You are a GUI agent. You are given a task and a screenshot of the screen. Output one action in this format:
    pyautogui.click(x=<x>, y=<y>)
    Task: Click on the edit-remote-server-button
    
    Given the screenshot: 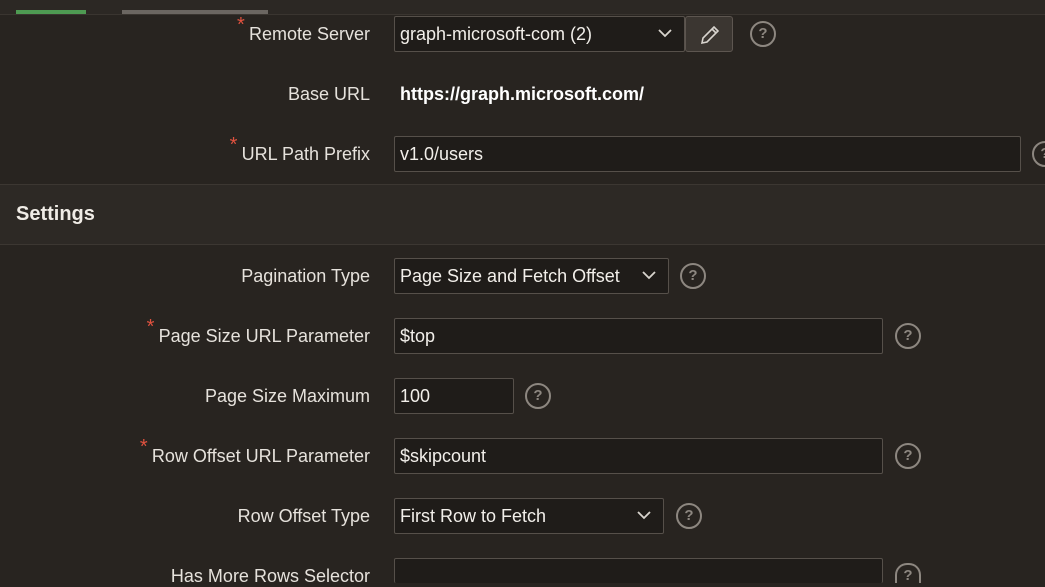 What is the action you would take?
    pyautogui.click(x=709, y=34)
    